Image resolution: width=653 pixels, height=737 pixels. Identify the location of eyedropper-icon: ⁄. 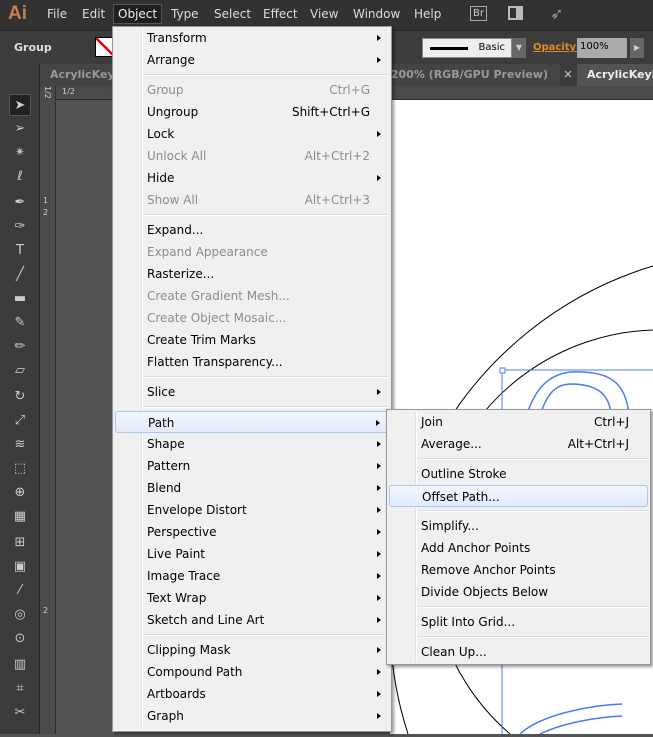
(20, 591).